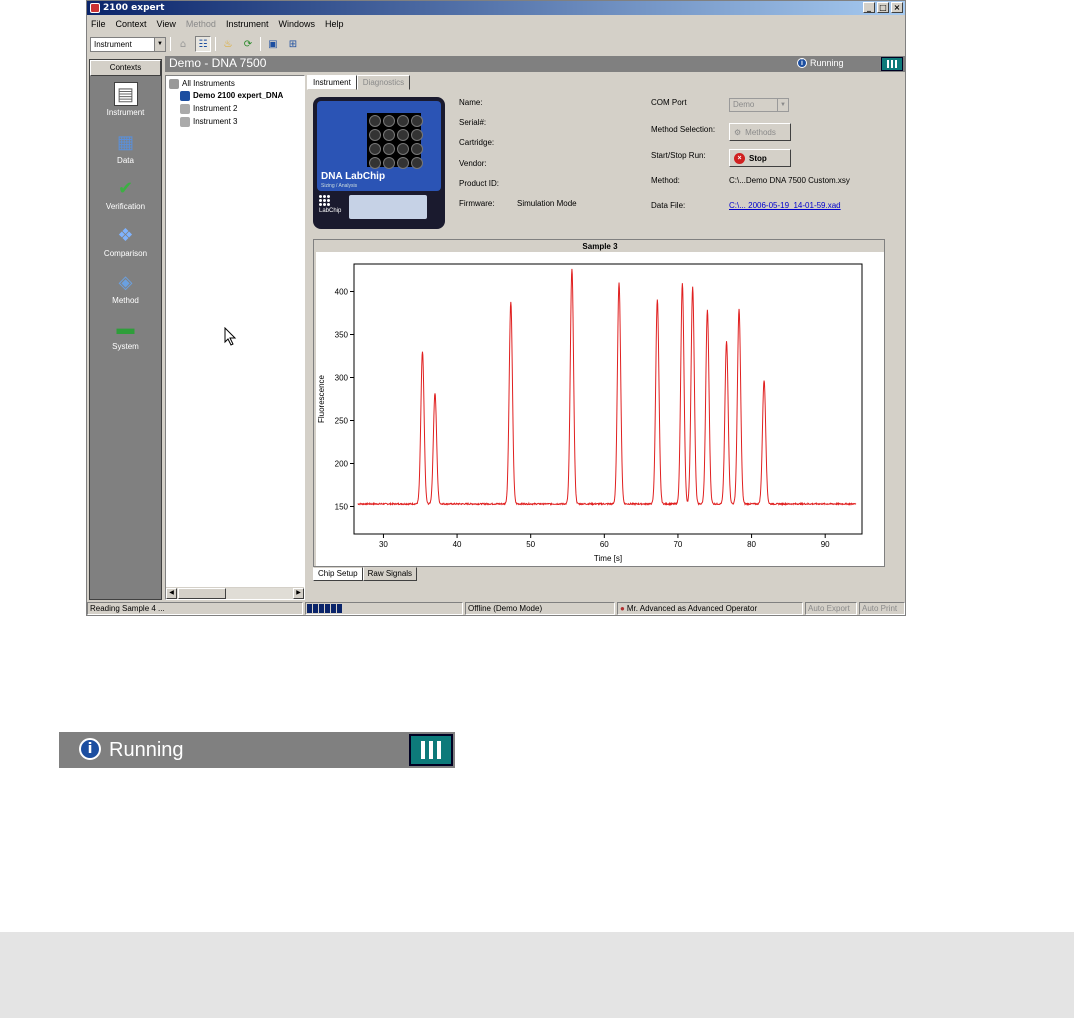  Describe the element at coordinates (235, 593) in the screenshot. I see `horizontal-scrollbar: ◀ ▶` at that location.